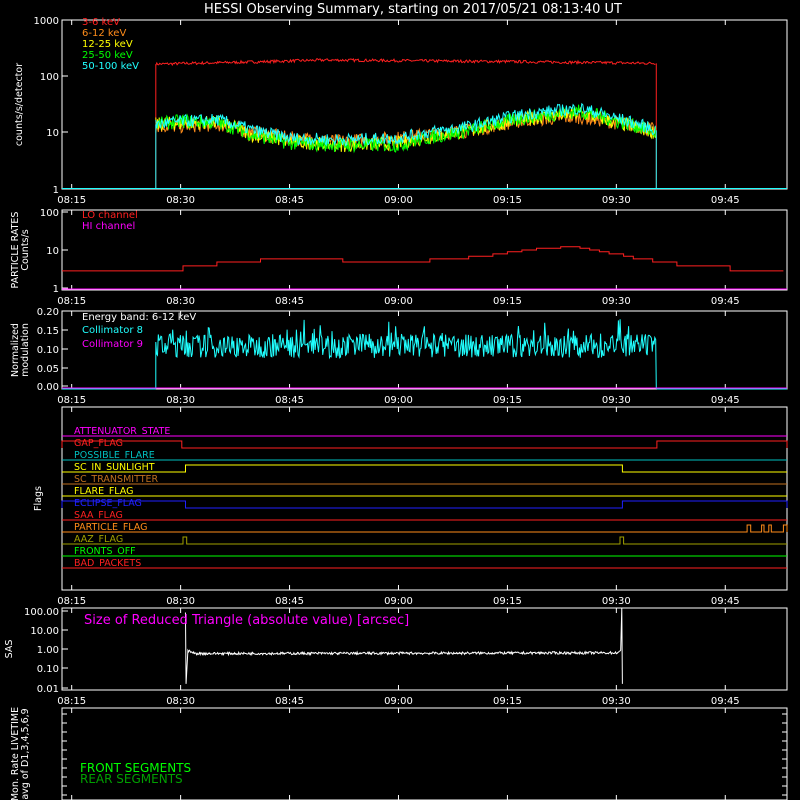  What do you see at coordinates (112, 344) in the screenshot?
I see `legend-entry: Collimator 9` at bounding box center [112, 344].